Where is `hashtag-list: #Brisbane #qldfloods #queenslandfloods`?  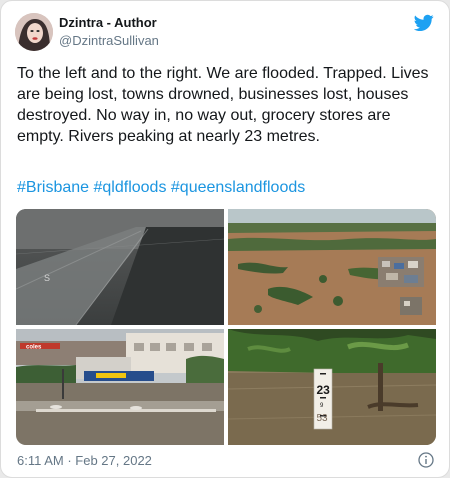 hashtag-list: #Brisbane #qldfloods #queenslandfloods is located at coordinates (161, 188).